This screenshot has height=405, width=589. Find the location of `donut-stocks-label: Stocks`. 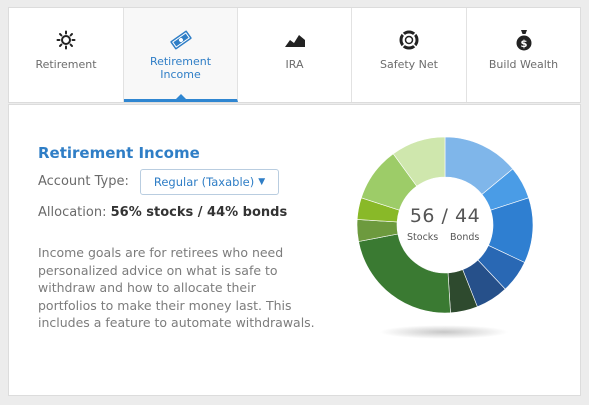

donut-stocks-label: Stocks is located at coordinates (423, 237).